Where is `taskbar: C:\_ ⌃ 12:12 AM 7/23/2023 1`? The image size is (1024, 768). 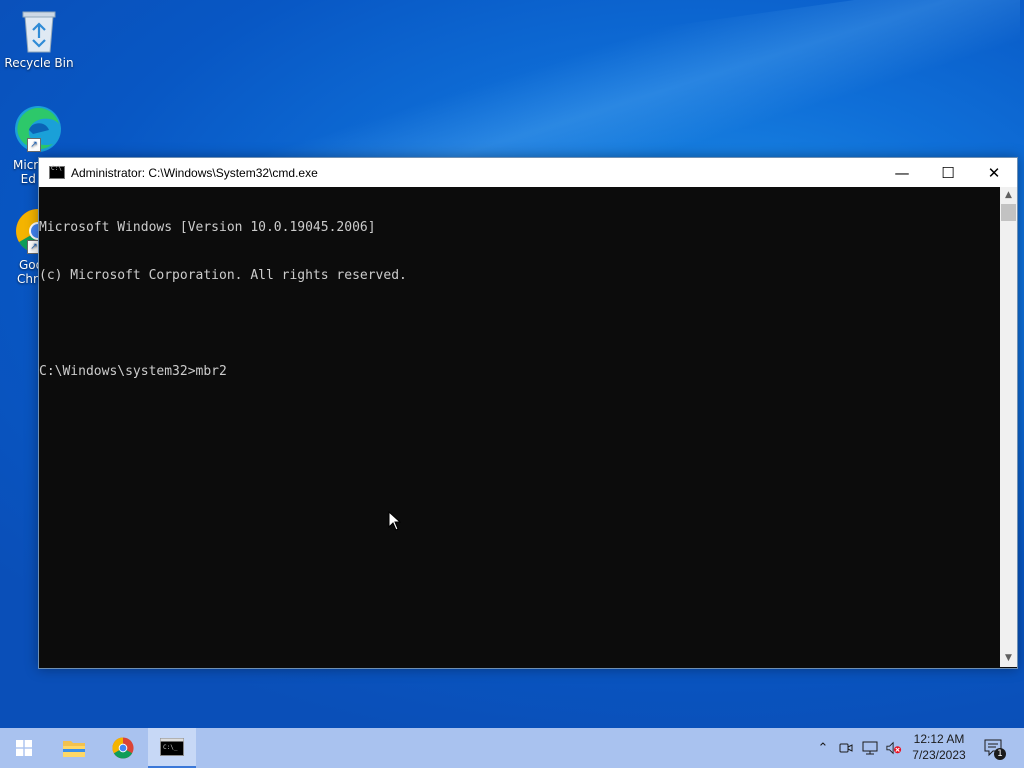
taskbar: C:\_ ⌃ 12:12 AM 7/23/2023 1 is located at coordinates (512, 748).